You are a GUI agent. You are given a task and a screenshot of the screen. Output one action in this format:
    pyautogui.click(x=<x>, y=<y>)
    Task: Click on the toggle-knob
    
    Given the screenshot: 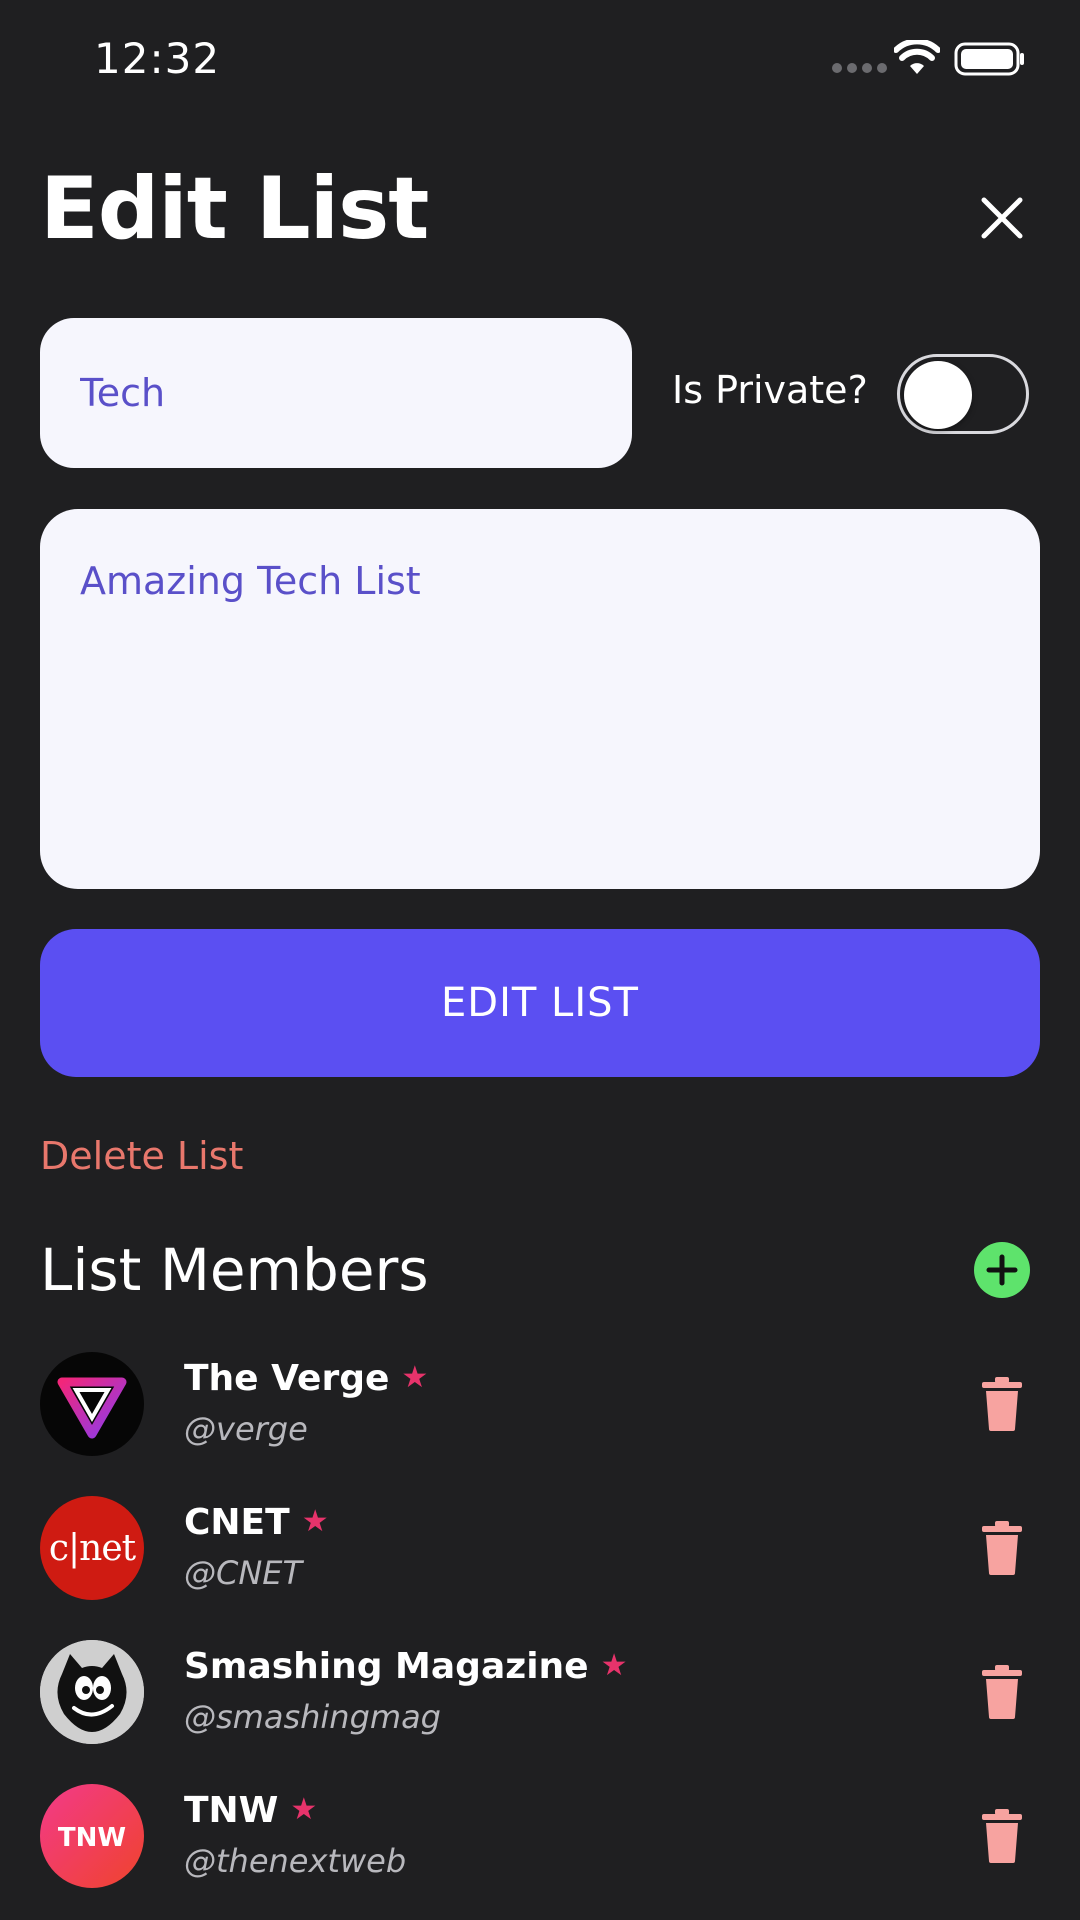 What is the action you would take?
    pyautogui.click(x=938, y=395)
    